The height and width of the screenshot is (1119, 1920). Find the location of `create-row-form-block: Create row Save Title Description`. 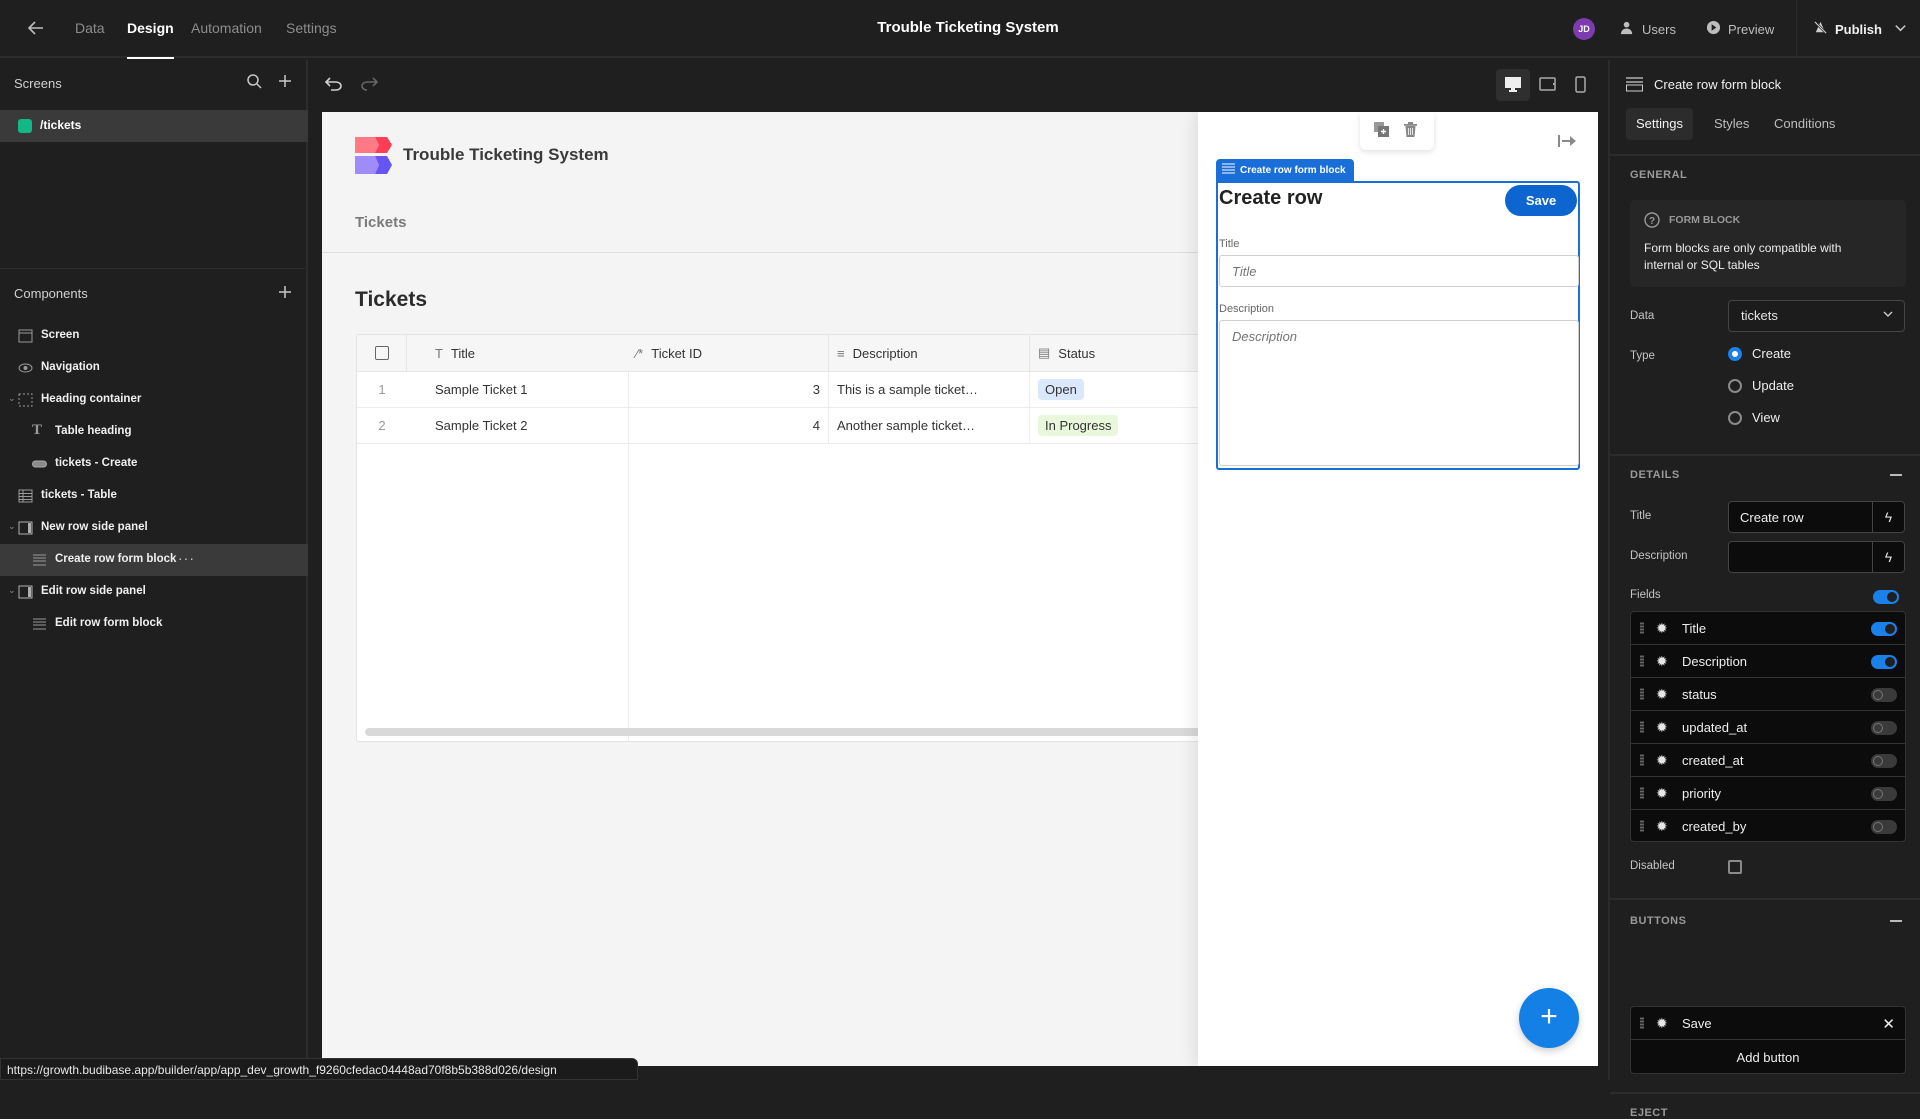

create-row-form-block: Create row Save Title Description is located at coordinates (1398, 325).